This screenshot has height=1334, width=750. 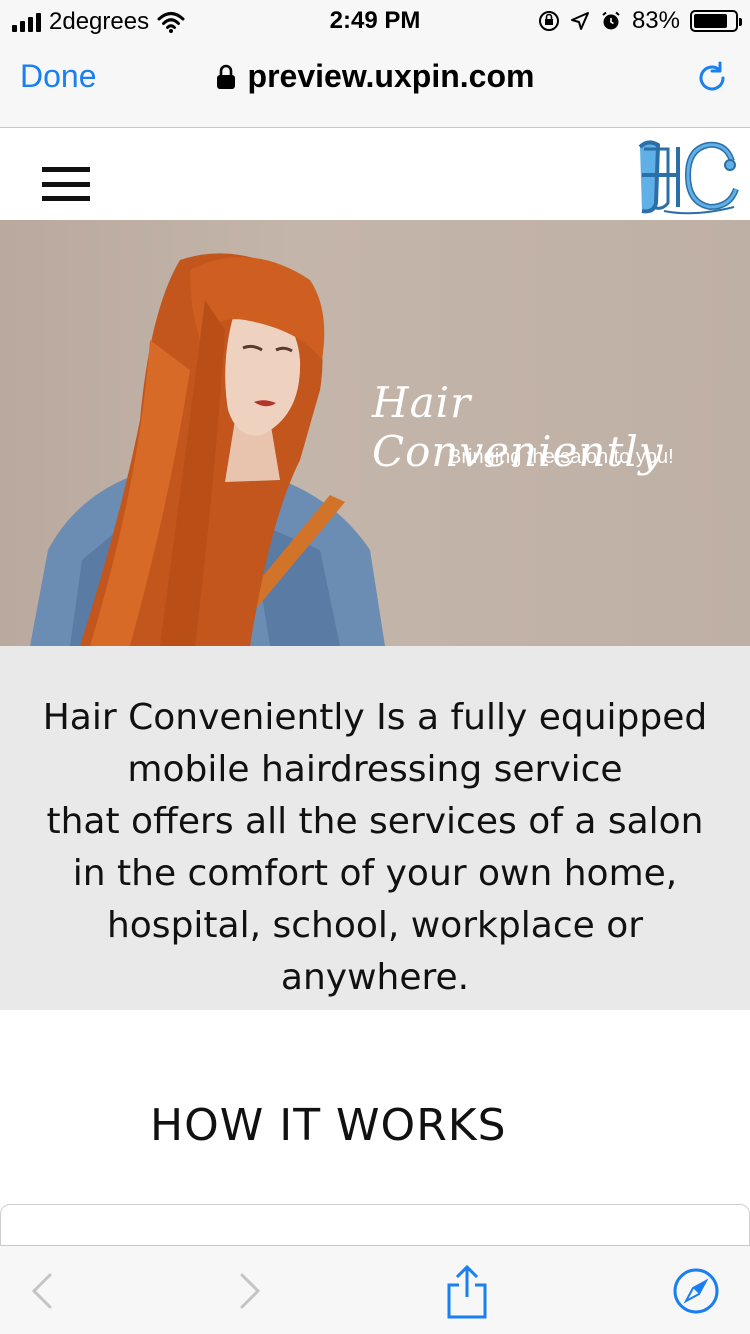 What do you see at coordinates (375, 977) in the screenshot?
I see `intro-line: anywhere.` at bounding box center [375, 977].